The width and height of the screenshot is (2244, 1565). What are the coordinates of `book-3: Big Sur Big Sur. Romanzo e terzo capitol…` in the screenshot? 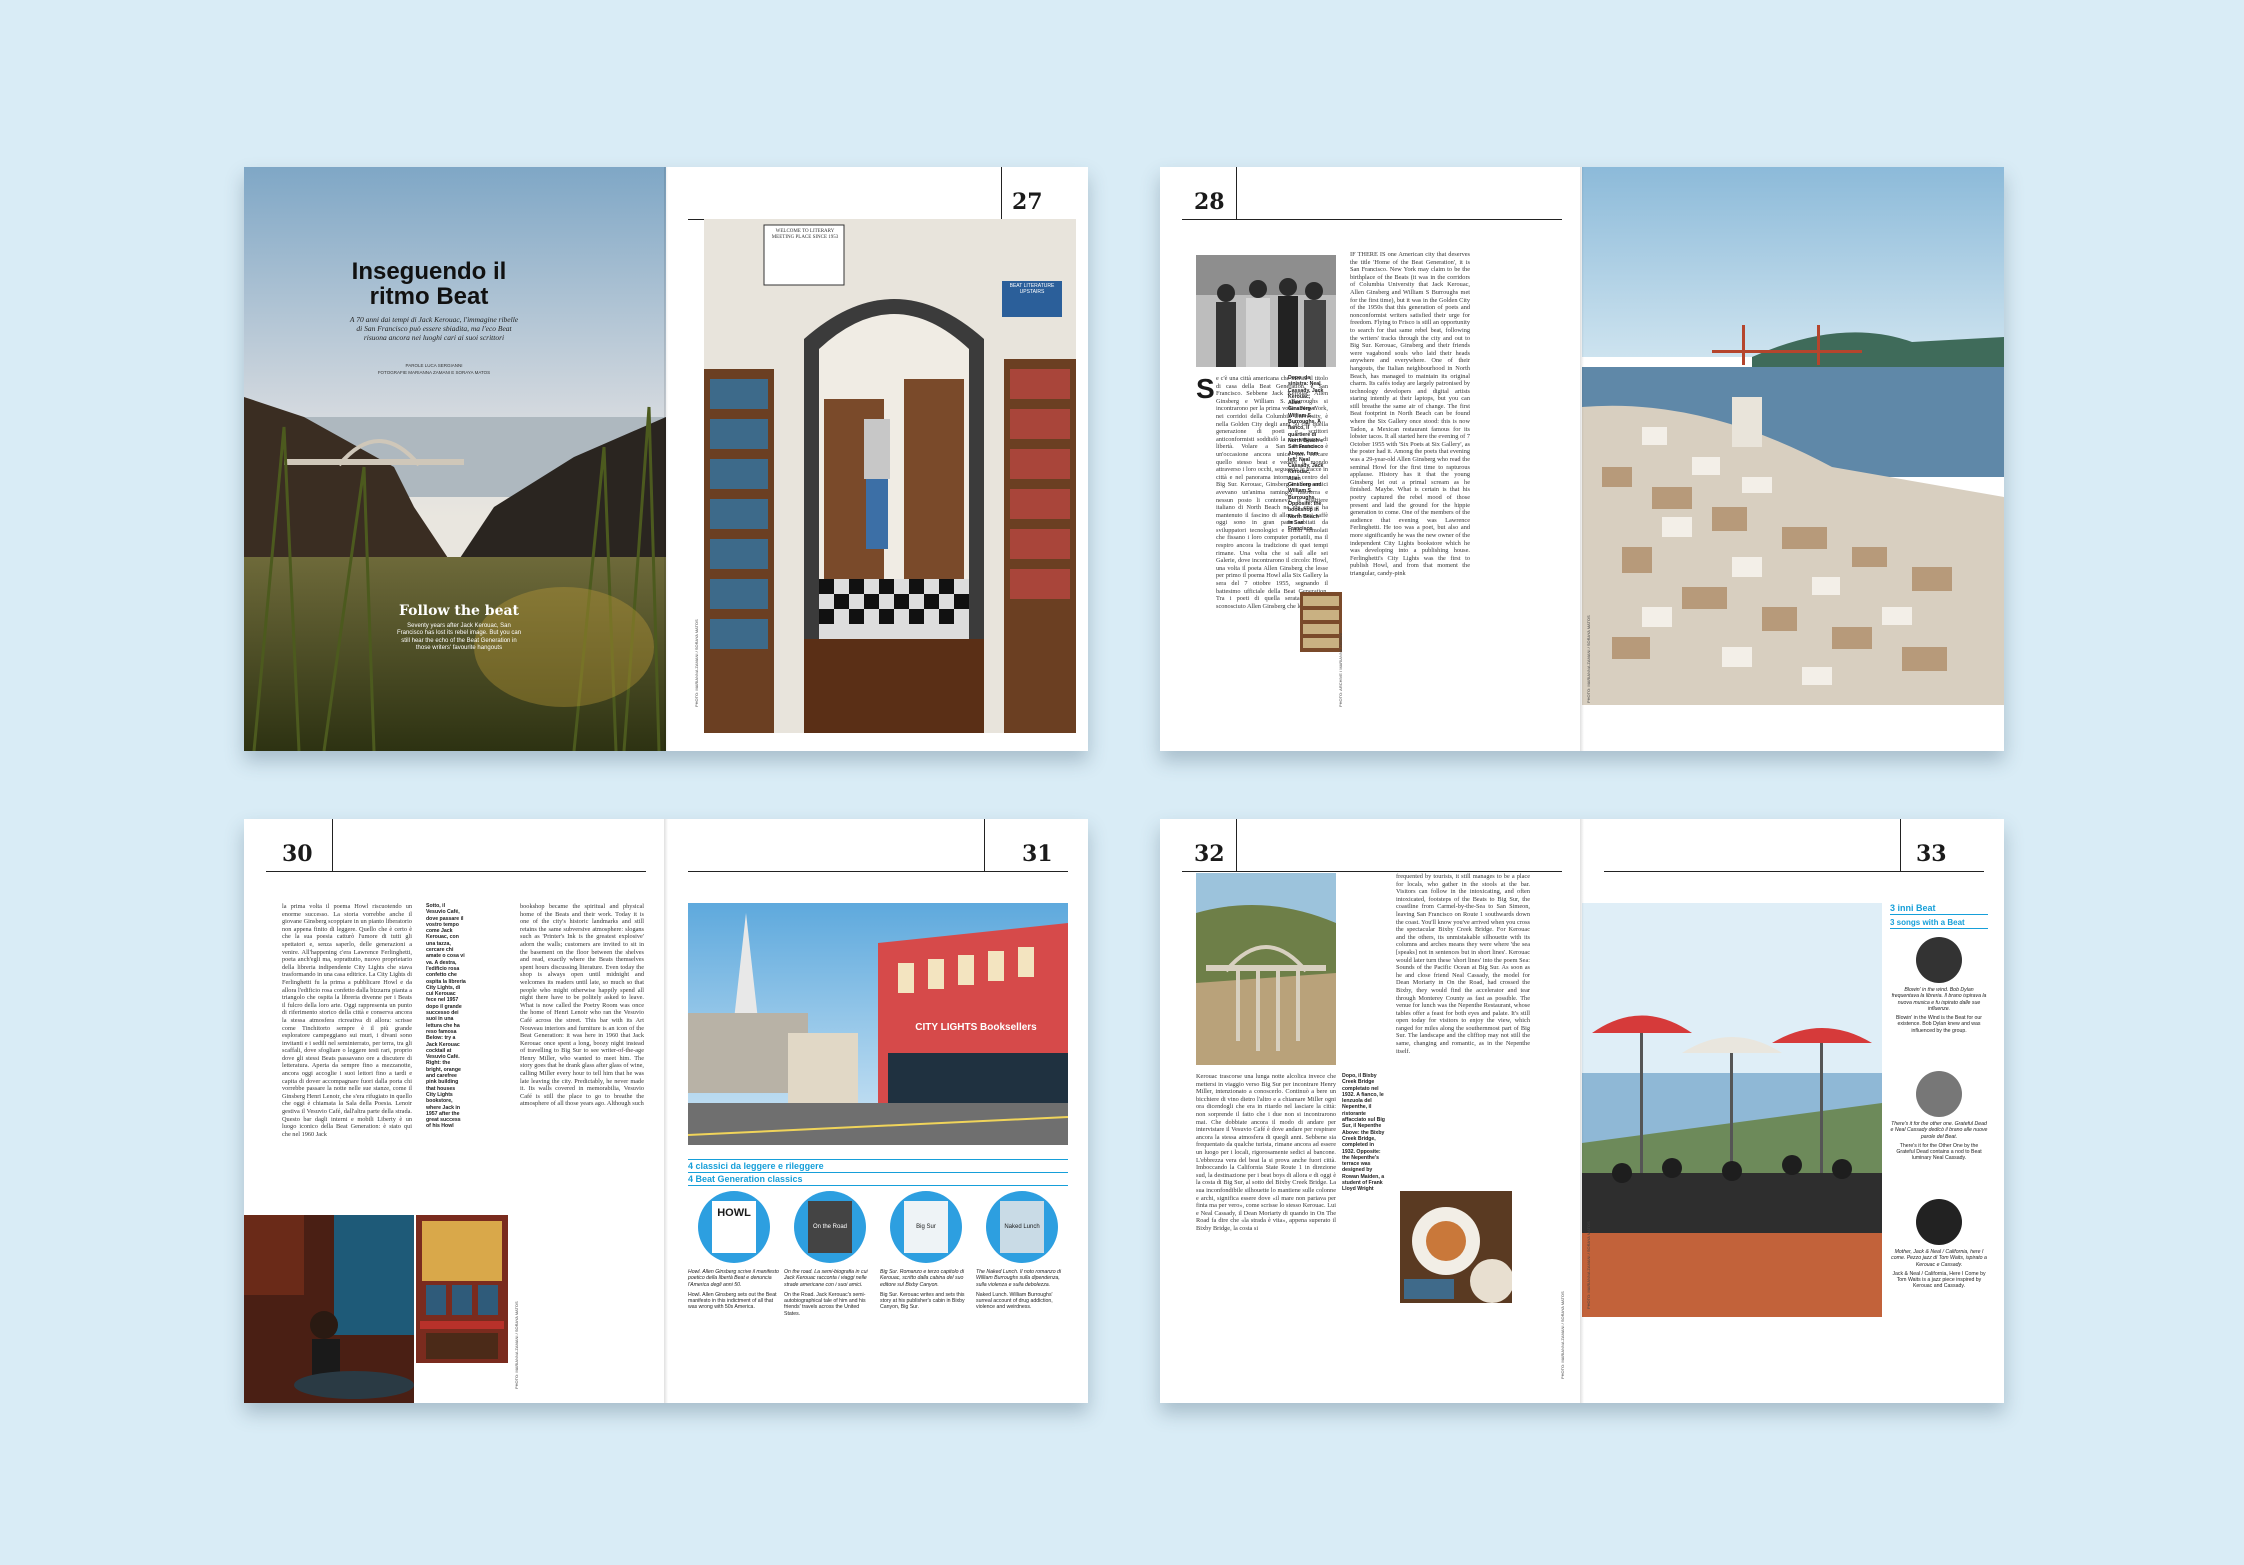 It's located at (926, 1251).